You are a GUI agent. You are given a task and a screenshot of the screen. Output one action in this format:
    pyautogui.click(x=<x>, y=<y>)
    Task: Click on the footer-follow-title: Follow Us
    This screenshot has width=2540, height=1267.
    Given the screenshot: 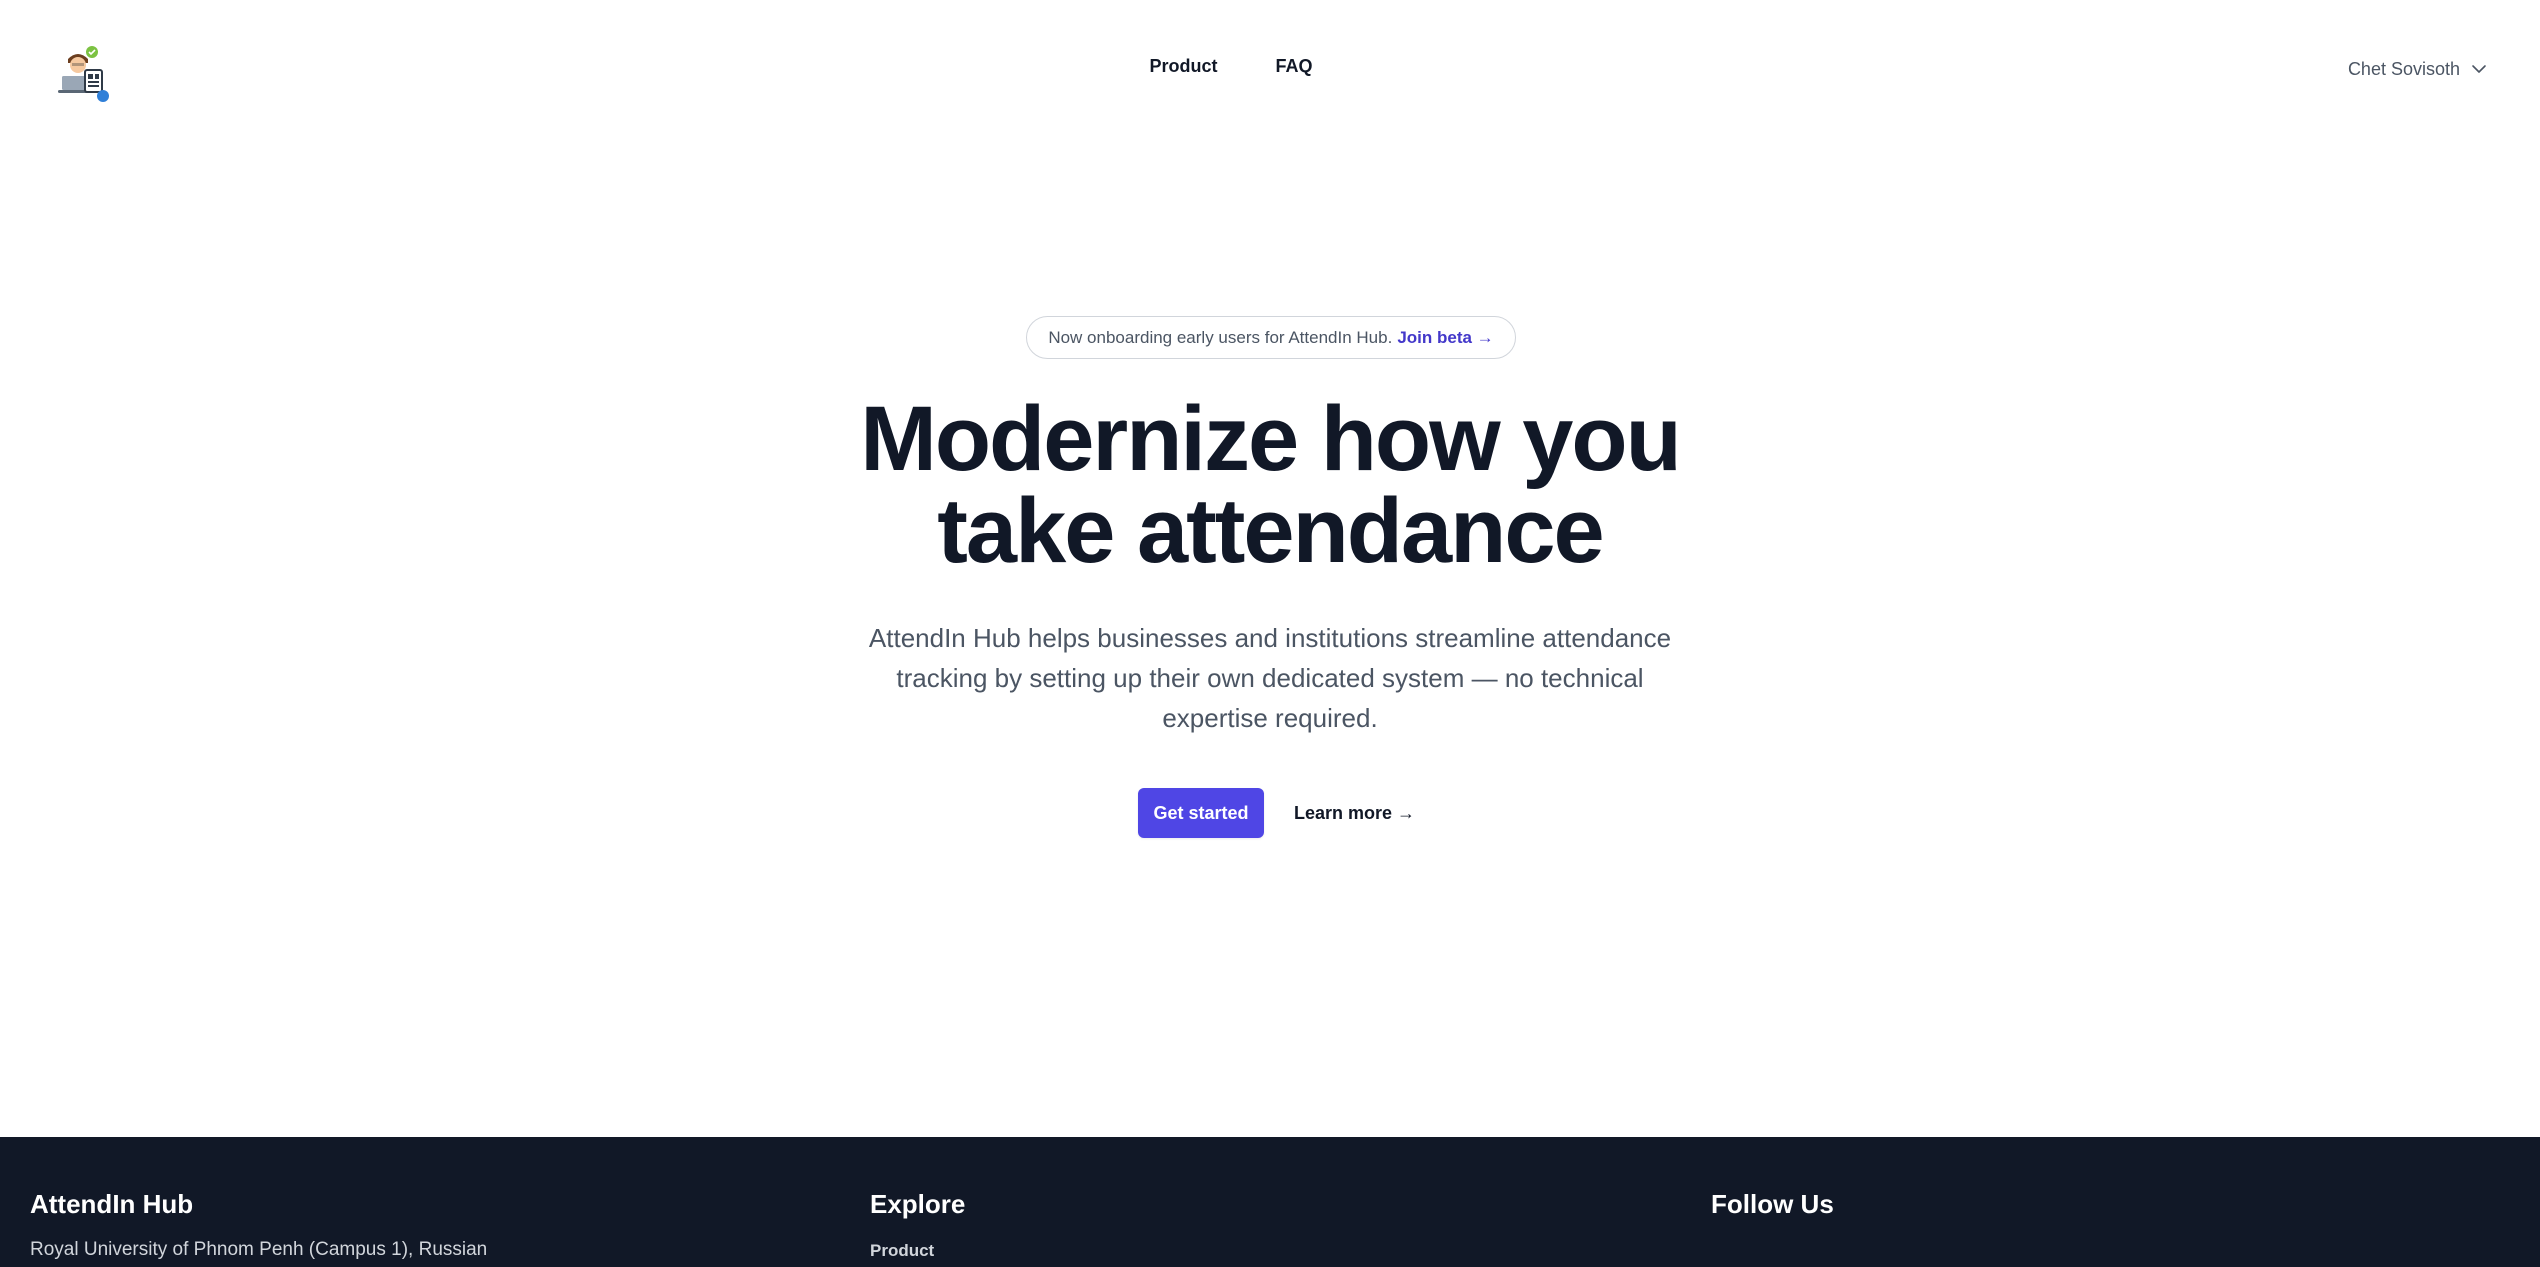 What is the action you would take?
    pyautogui.click(x=1772, y=1204)
    